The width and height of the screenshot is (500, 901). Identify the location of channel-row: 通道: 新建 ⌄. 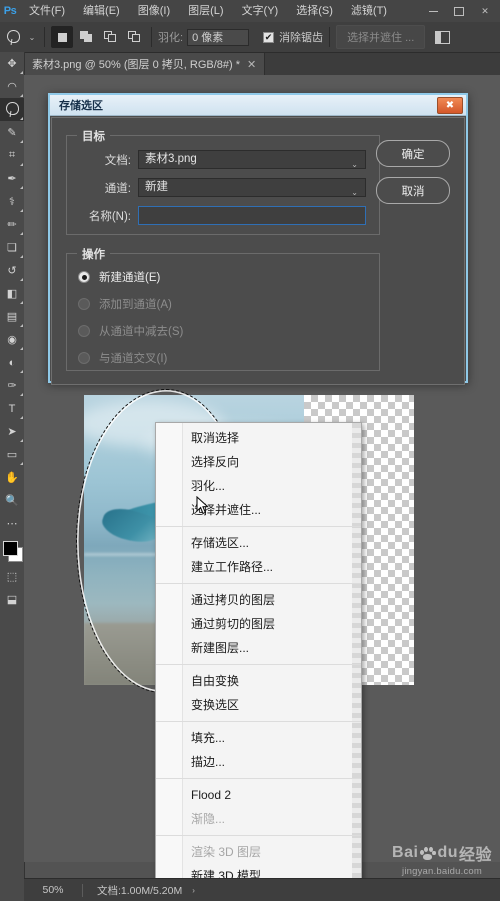
(227, 187).